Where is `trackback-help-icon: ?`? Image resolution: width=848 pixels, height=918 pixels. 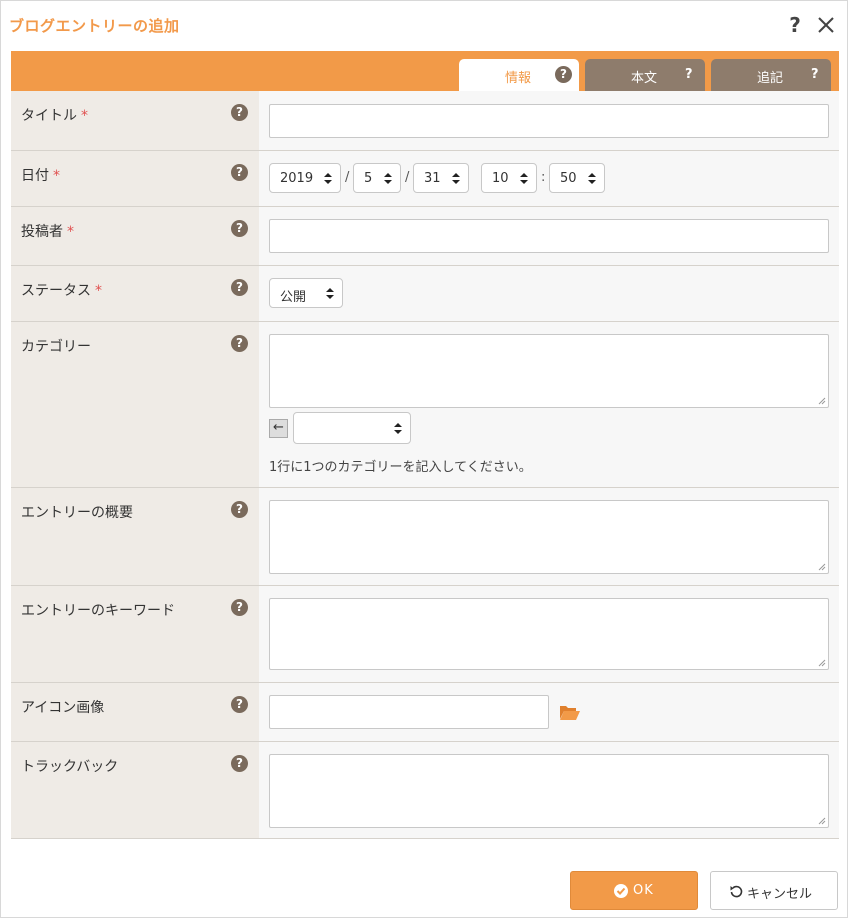 trackback-help-icon: ? is located at coordinates (239, 763).